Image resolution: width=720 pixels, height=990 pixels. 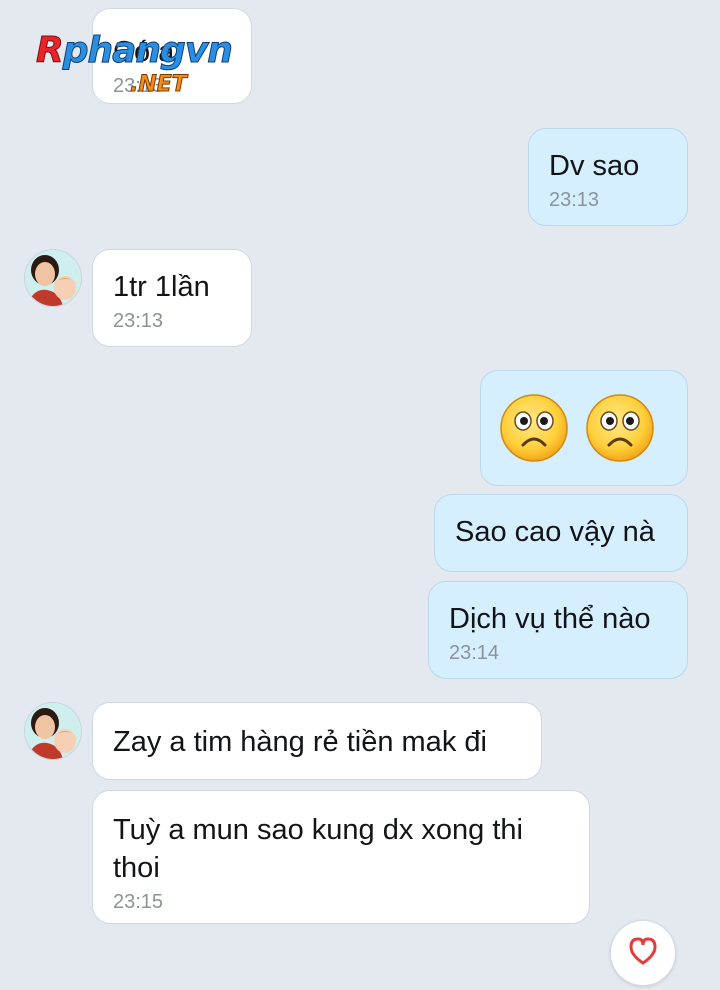 What do you see at coordinates (474, 653) in the screenshot?
I see `message-time: 23:14` at bounding box center [474, 653].